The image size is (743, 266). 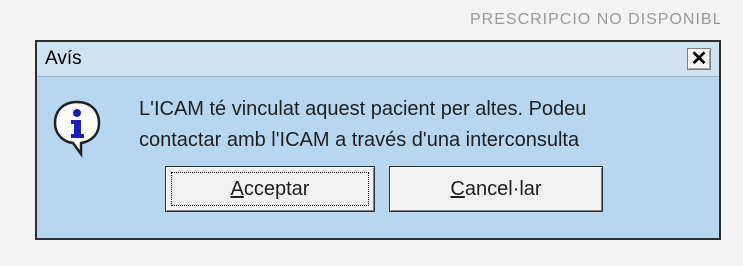 I want to click on accept-button: Acceptar, so click(x=270, y=189).